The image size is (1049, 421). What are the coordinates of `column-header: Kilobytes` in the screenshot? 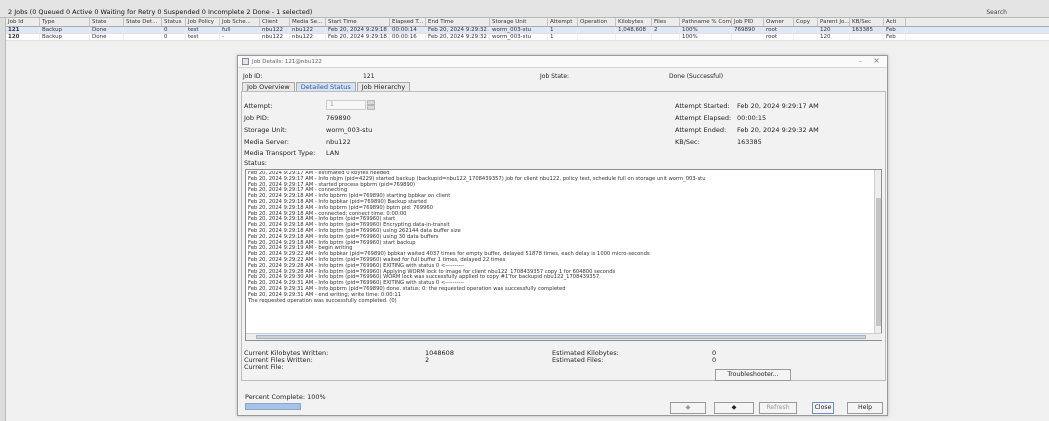 It's located at (634, 22).